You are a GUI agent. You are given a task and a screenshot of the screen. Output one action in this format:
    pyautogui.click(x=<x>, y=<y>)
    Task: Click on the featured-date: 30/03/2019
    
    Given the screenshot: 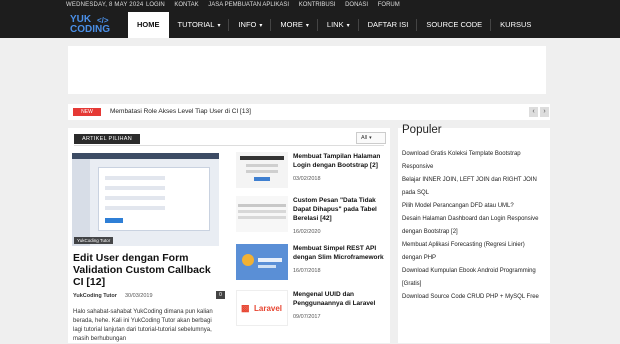 What is the action you would take?
    pyautogui.click(x=139, y=296)
    